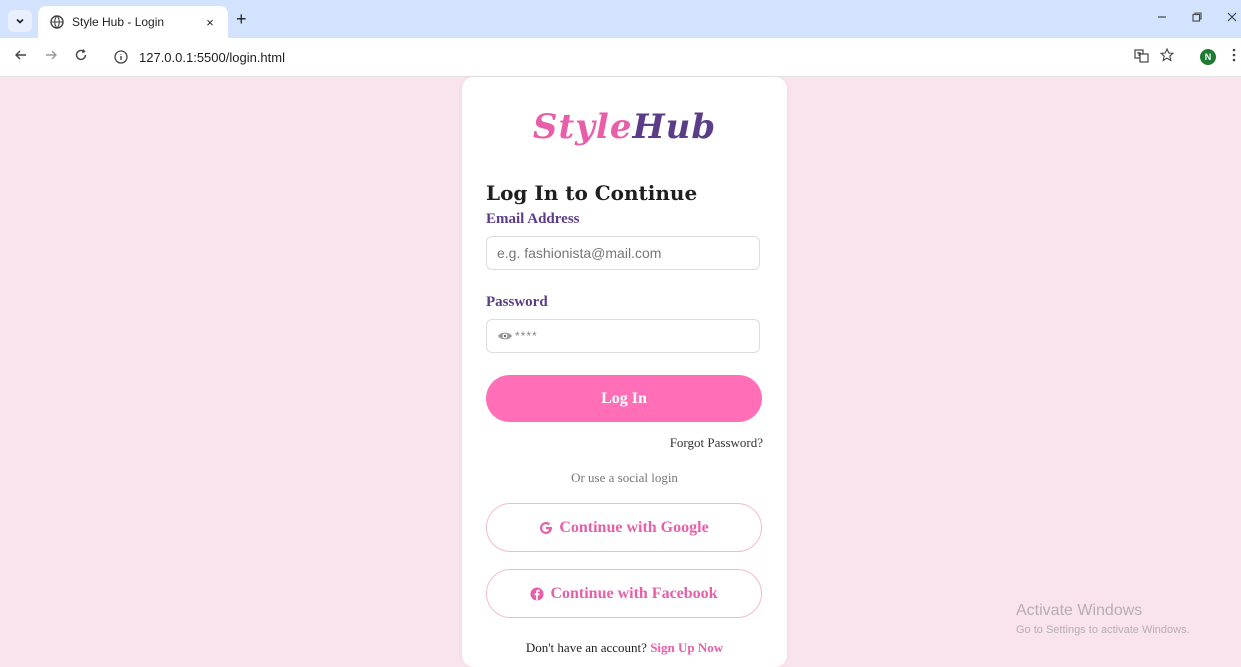 The width and height of the screenshot is (1241, 667). Describe the element at coordinates (526, 336) in the screenshot. I see `password-mask: ****` at that location.